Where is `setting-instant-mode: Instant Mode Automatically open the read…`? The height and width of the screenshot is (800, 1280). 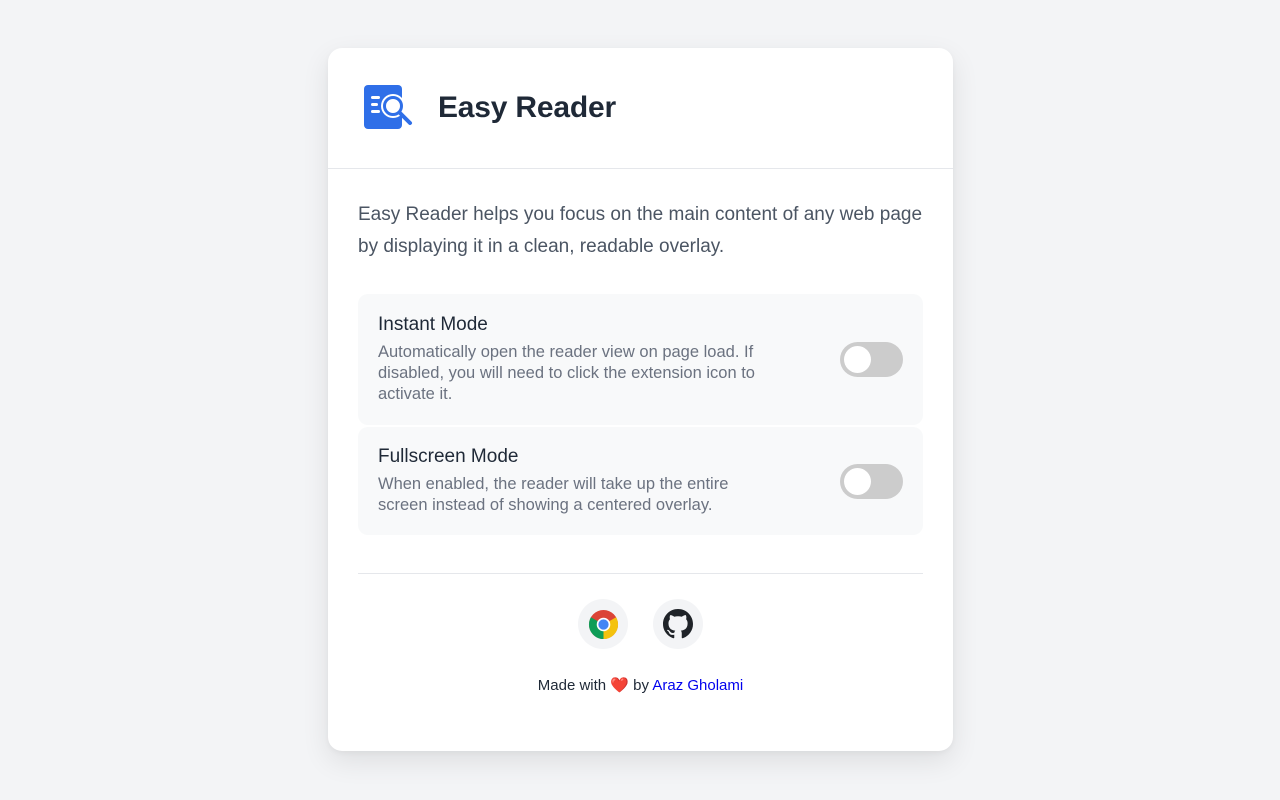 setting-instant-mode: Instant Mode Automatically open the read… is located at coordinates (640, 359).